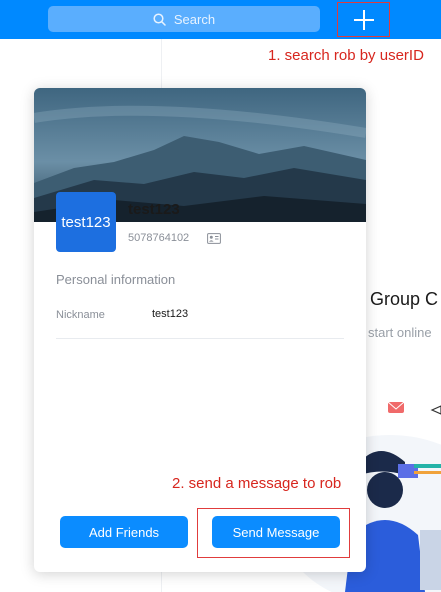 The image size is (441, 592). I want to click on divider, so click(200, 338).